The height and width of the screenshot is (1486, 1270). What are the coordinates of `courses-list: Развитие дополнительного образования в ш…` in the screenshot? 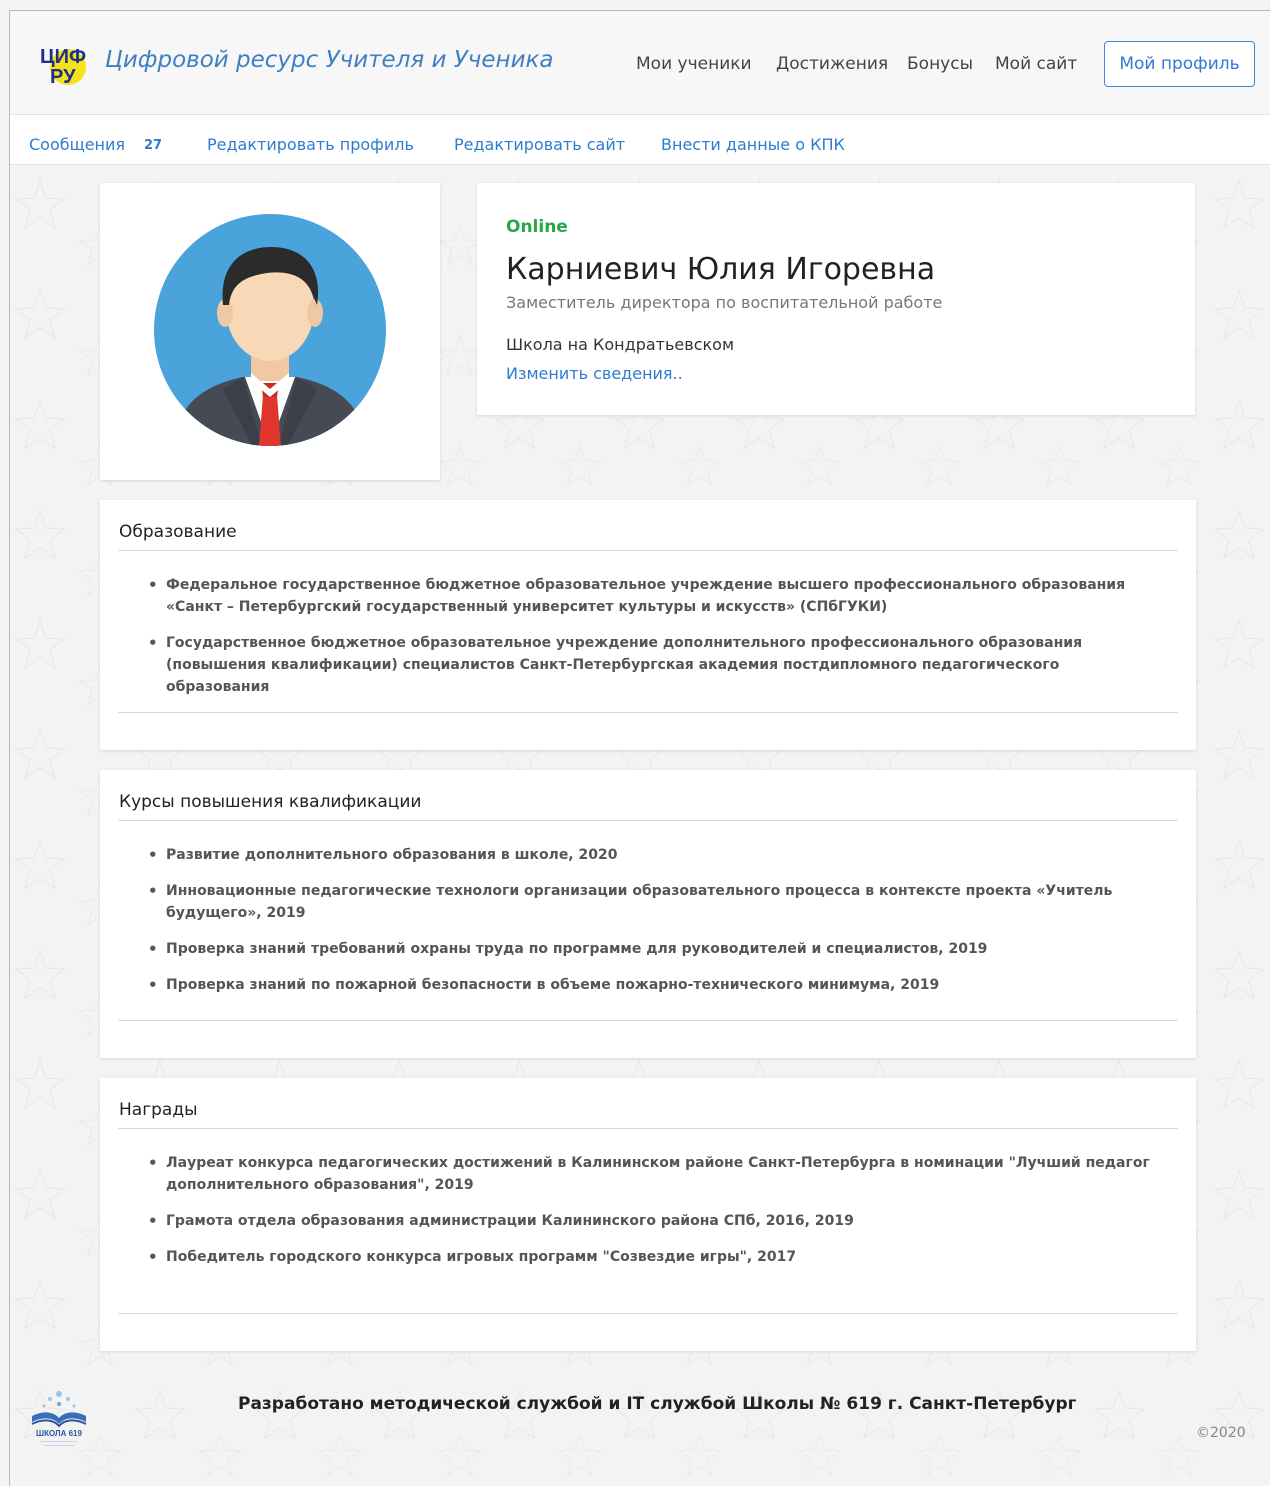 It's located at (652, 927).